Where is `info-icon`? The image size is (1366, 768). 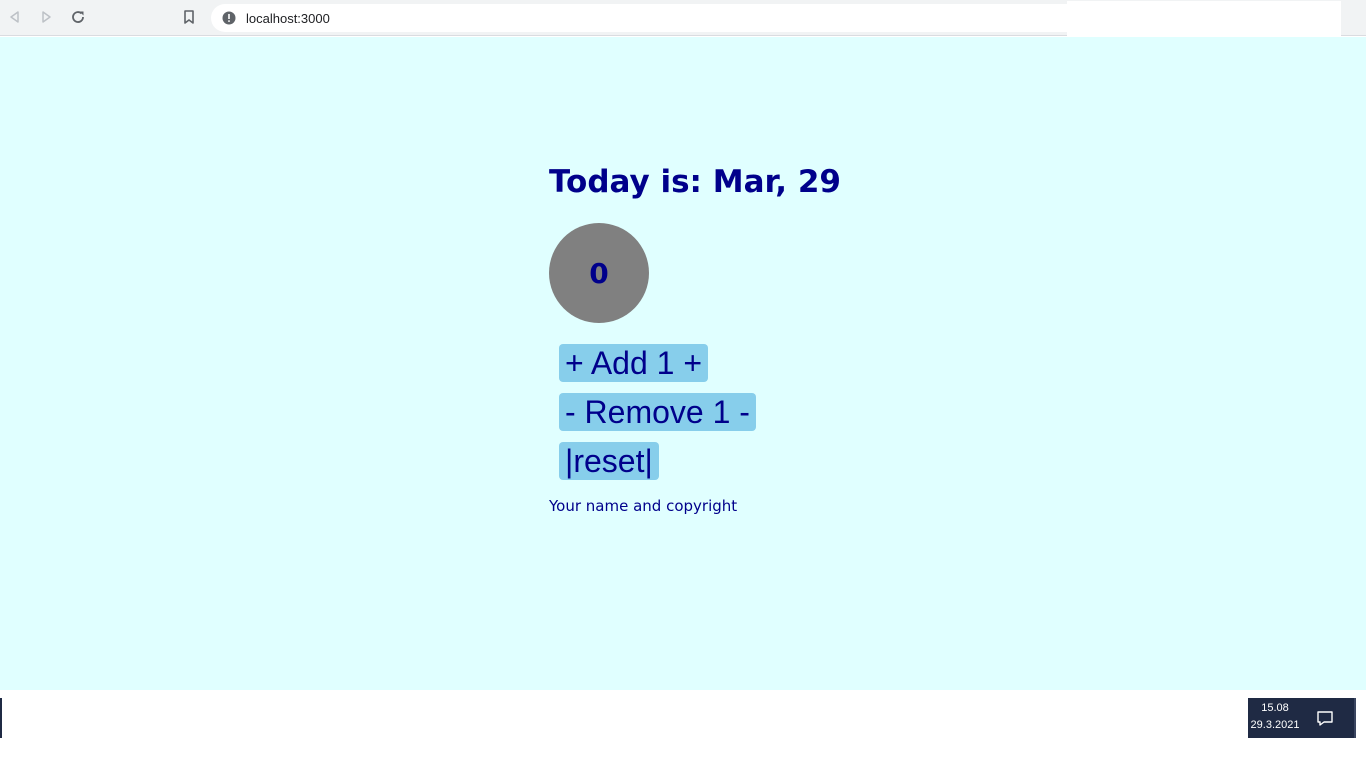 info-icon is located at coordinates (229, 18).